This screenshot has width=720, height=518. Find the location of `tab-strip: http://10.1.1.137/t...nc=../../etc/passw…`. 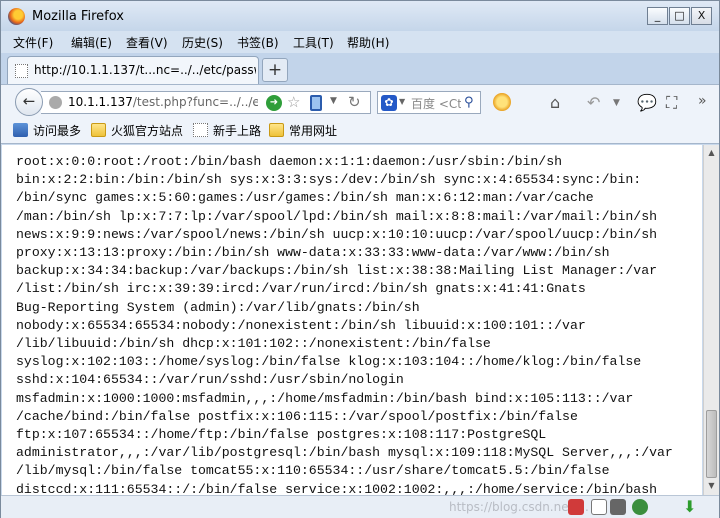

tab-strip: http://10.1.1.137/t...nc=../../etc/passw… is located at coordinates (360, 68).